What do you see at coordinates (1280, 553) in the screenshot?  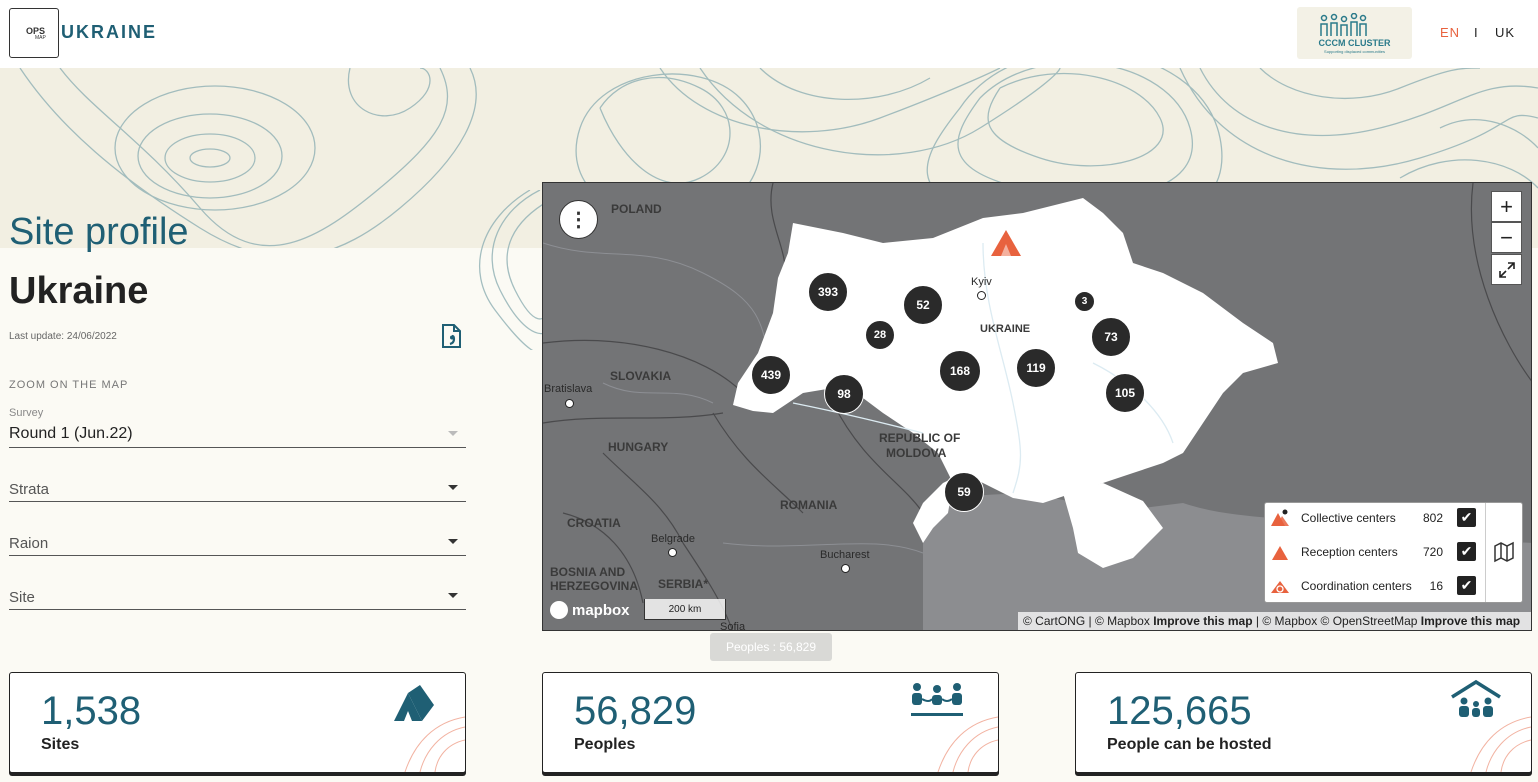 I see `reception-center-icon` at bounding box center [1280, 553].